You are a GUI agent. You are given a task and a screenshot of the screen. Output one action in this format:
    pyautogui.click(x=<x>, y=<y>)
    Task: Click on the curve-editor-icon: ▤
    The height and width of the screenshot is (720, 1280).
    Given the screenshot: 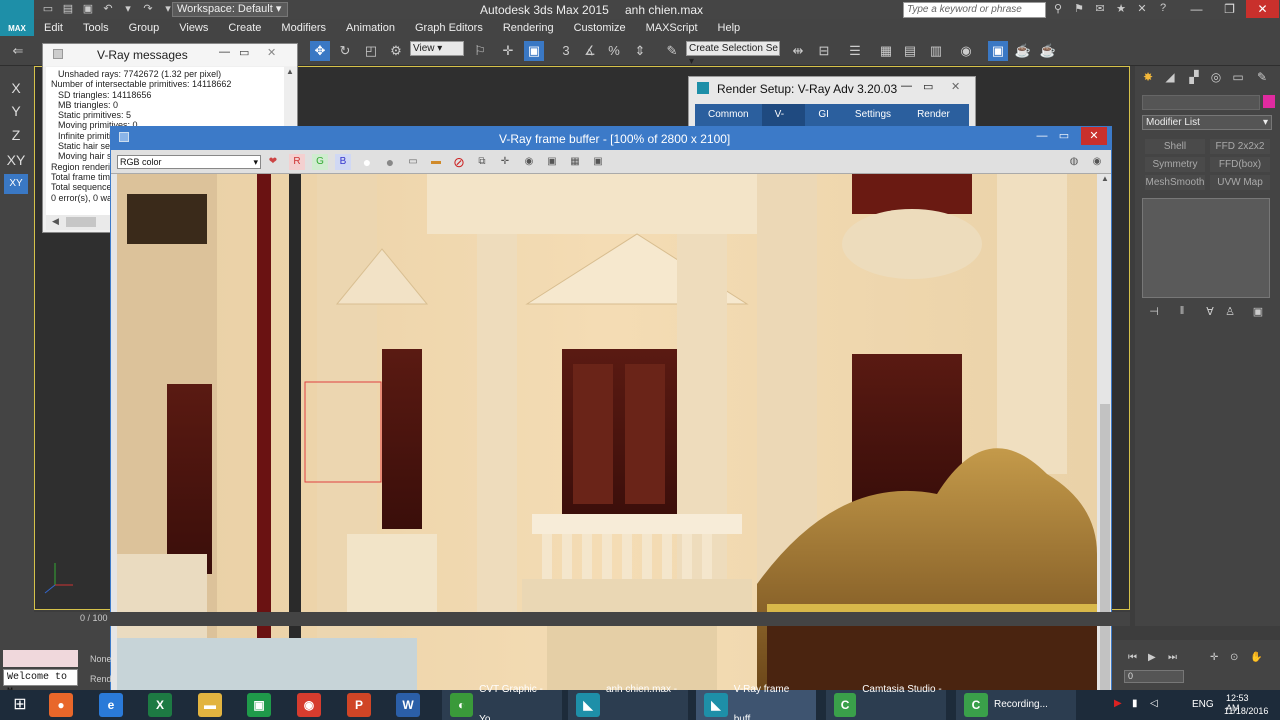 What is the action you would take?
    pyautogui.click(x=910, y=51)
    